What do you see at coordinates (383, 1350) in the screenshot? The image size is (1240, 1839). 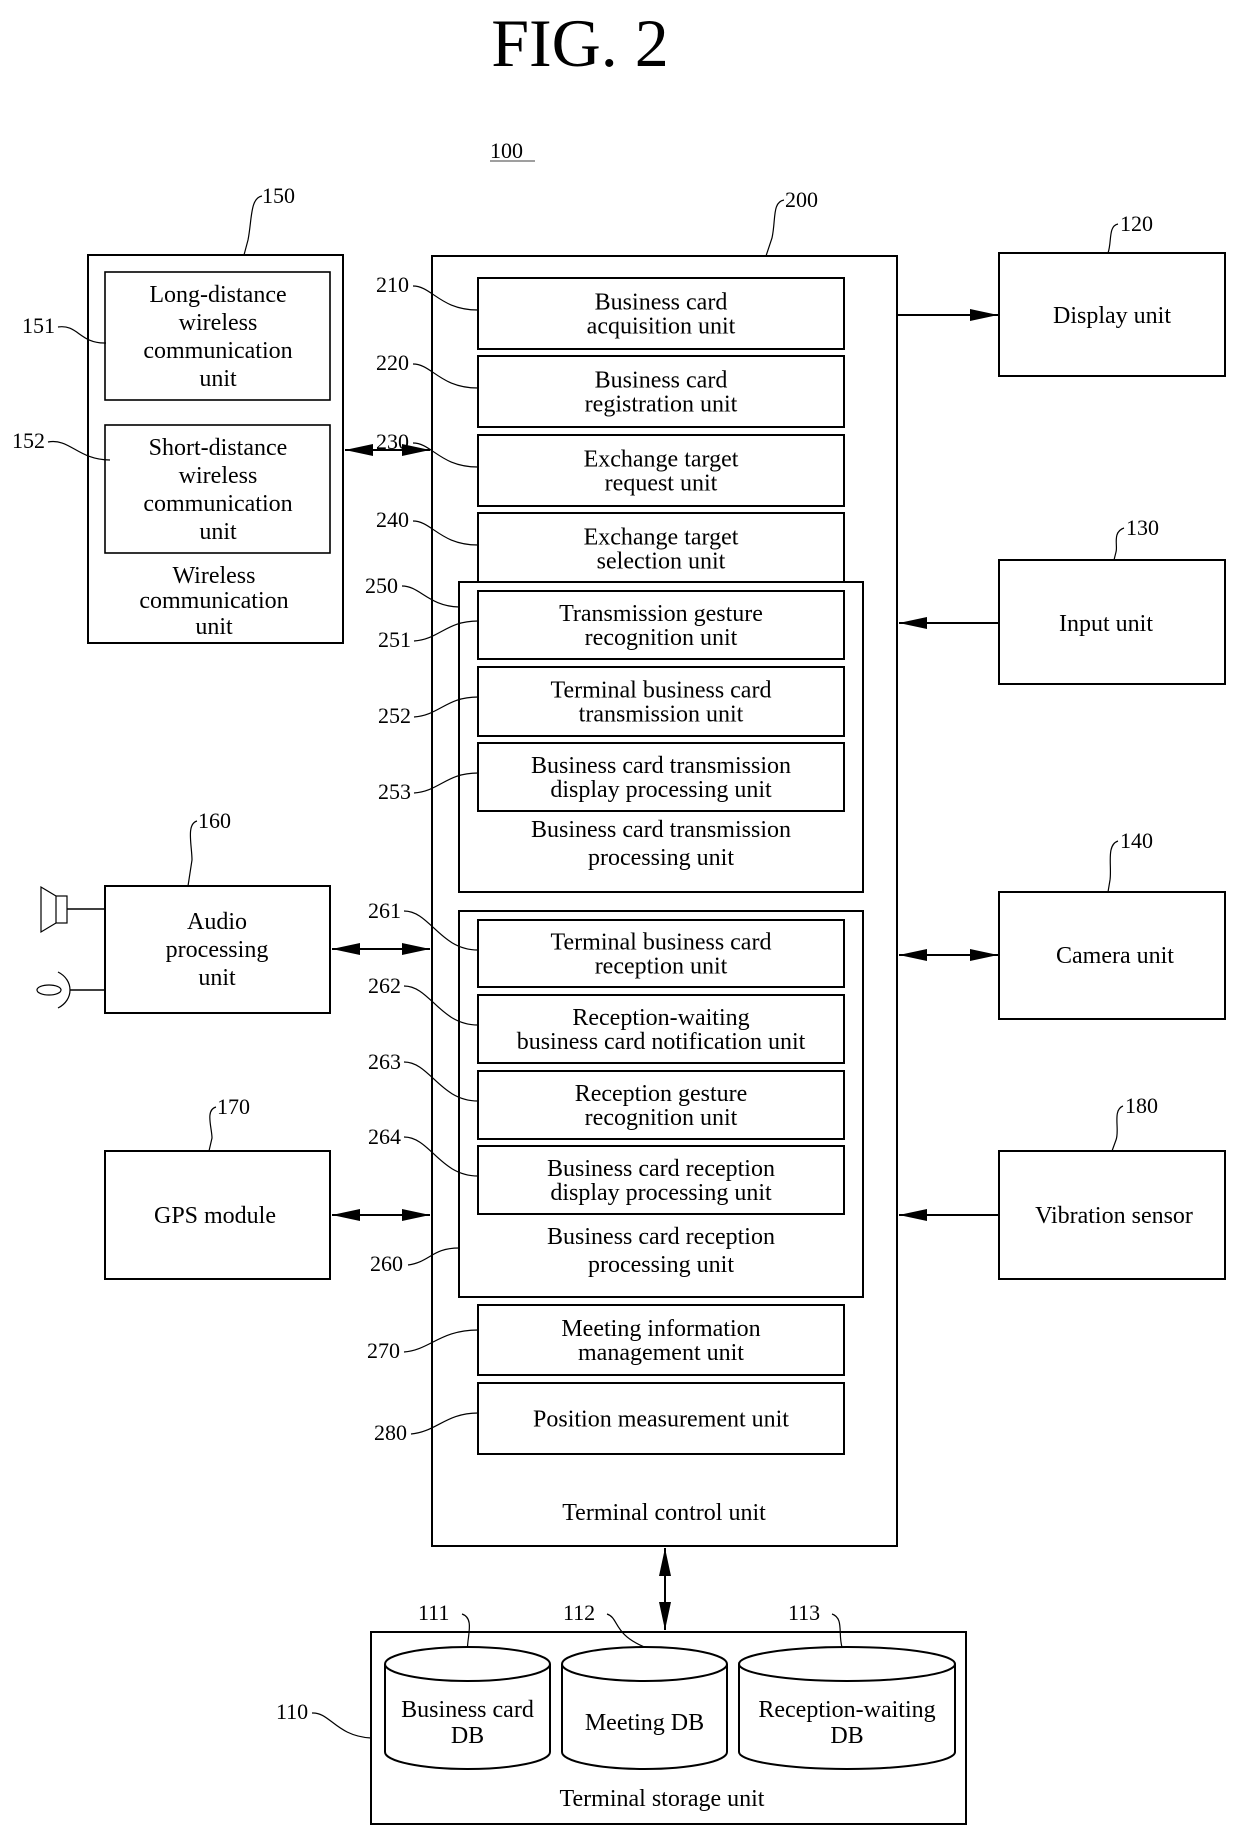 I see `ref-number: 270` at bounding box center [383, 1350].